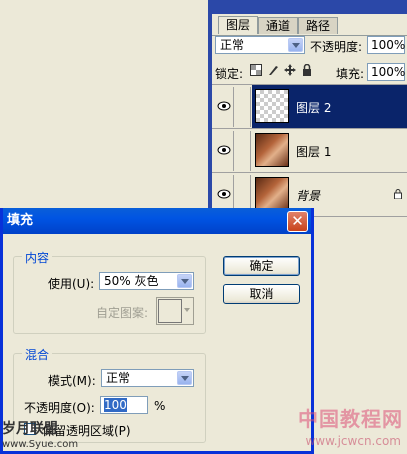 This screenshot has height=454, width=407. I want to click on layer-row-layer-2: 图层 2, so click(309, 107).